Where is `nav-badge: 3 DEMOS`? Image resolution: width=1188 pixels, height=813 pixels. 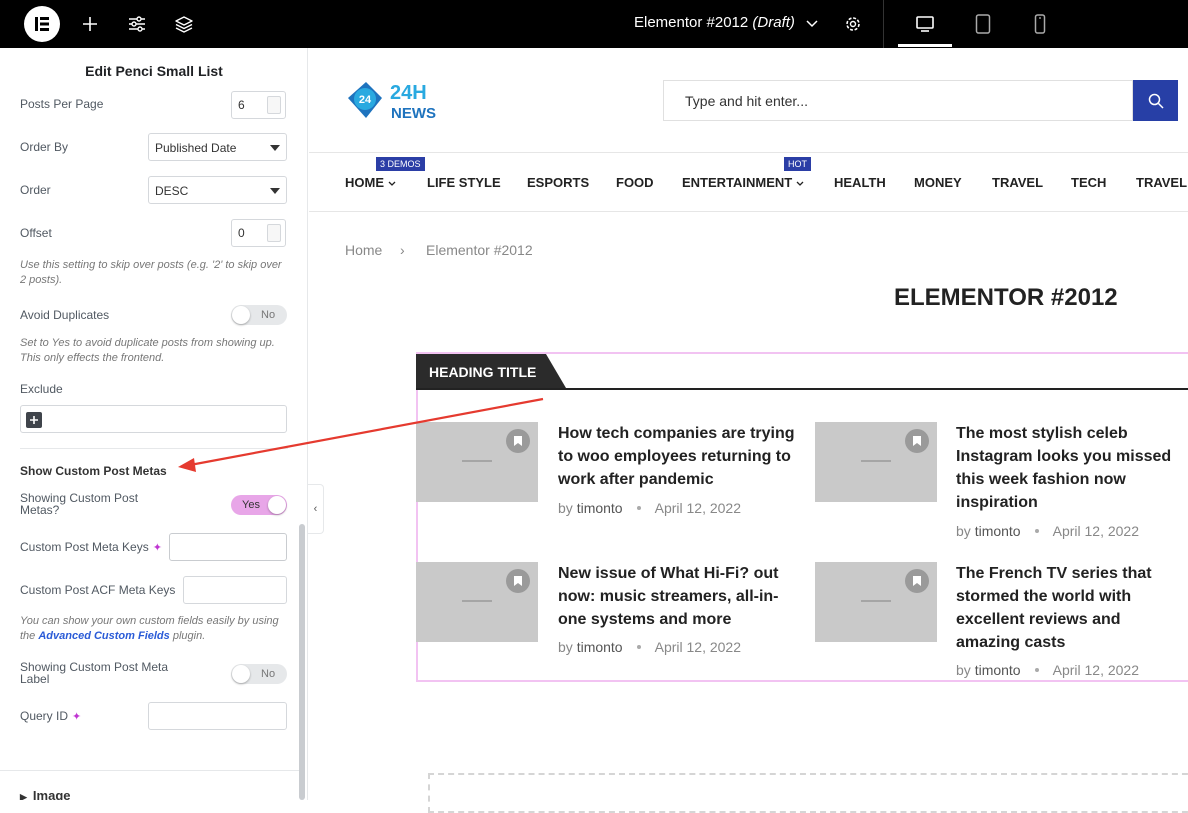
nav-badge: 3 DEMOS is located at coordinates (400, 164).